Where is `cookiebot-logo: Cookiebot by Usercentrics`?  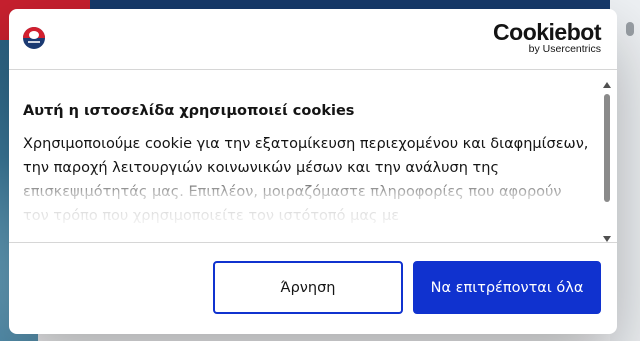
cookiebot-logo: Cookiebot by Usercentrics is located at coordinates (547, 38).